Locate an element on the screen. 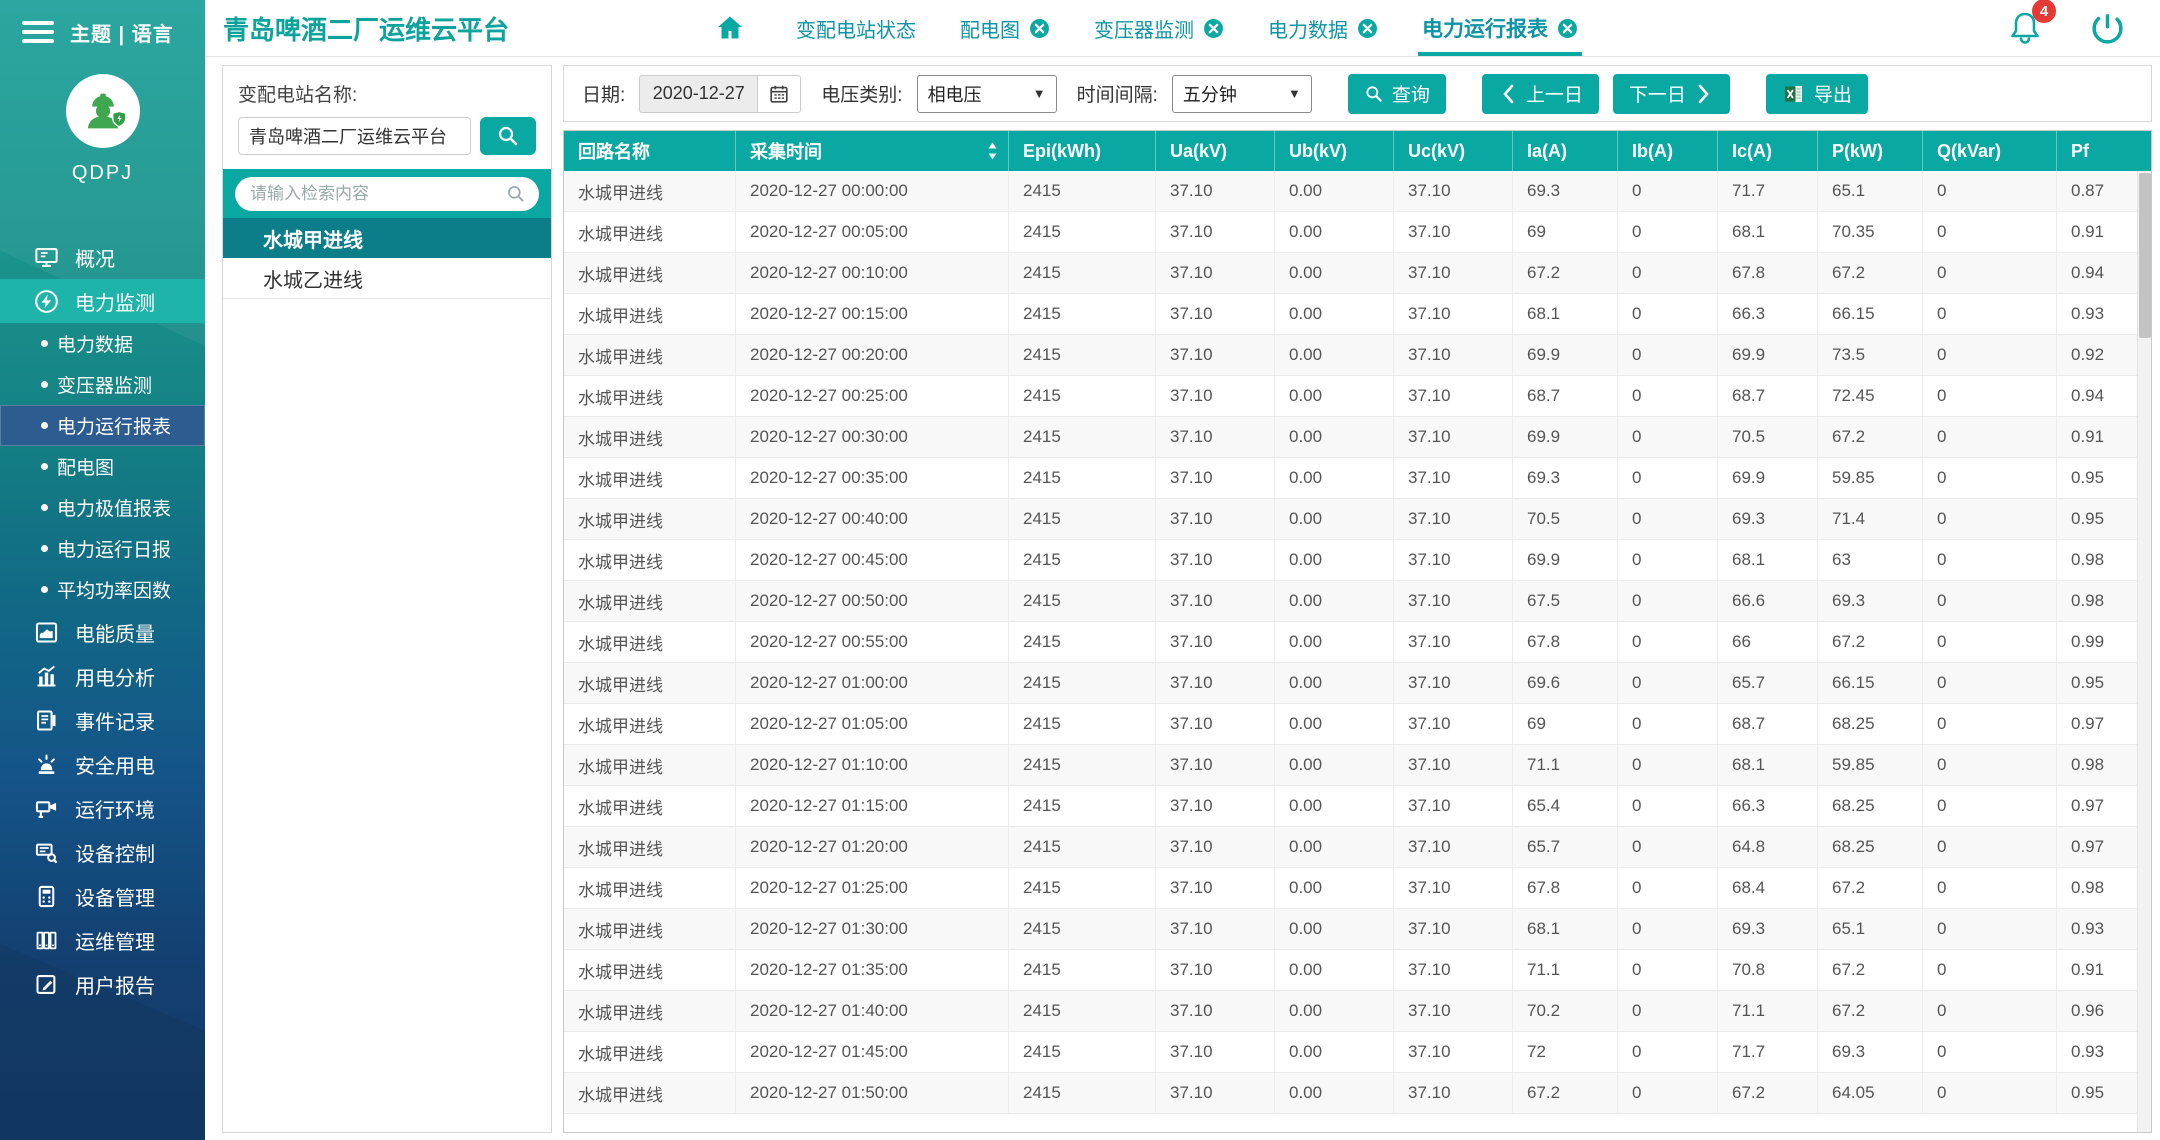  tab-transformer-monitoring: 变压器监测 is located at coordinates (1159, 28).